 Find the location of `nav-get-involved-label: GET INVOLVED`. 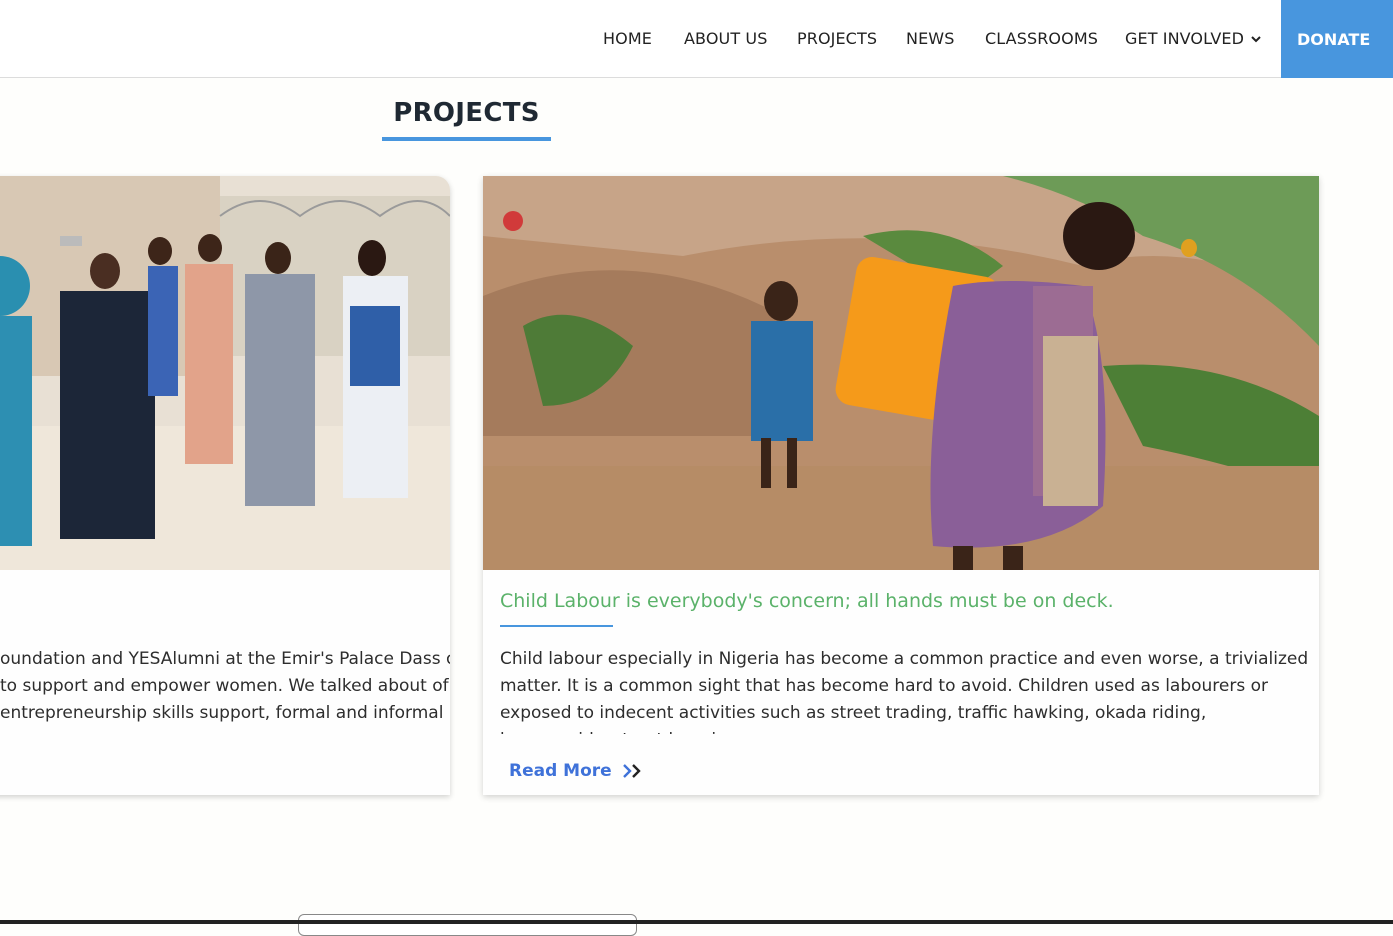

nav-get-involved-label: GET INVOLVED is located at coordinates (1185, 38).